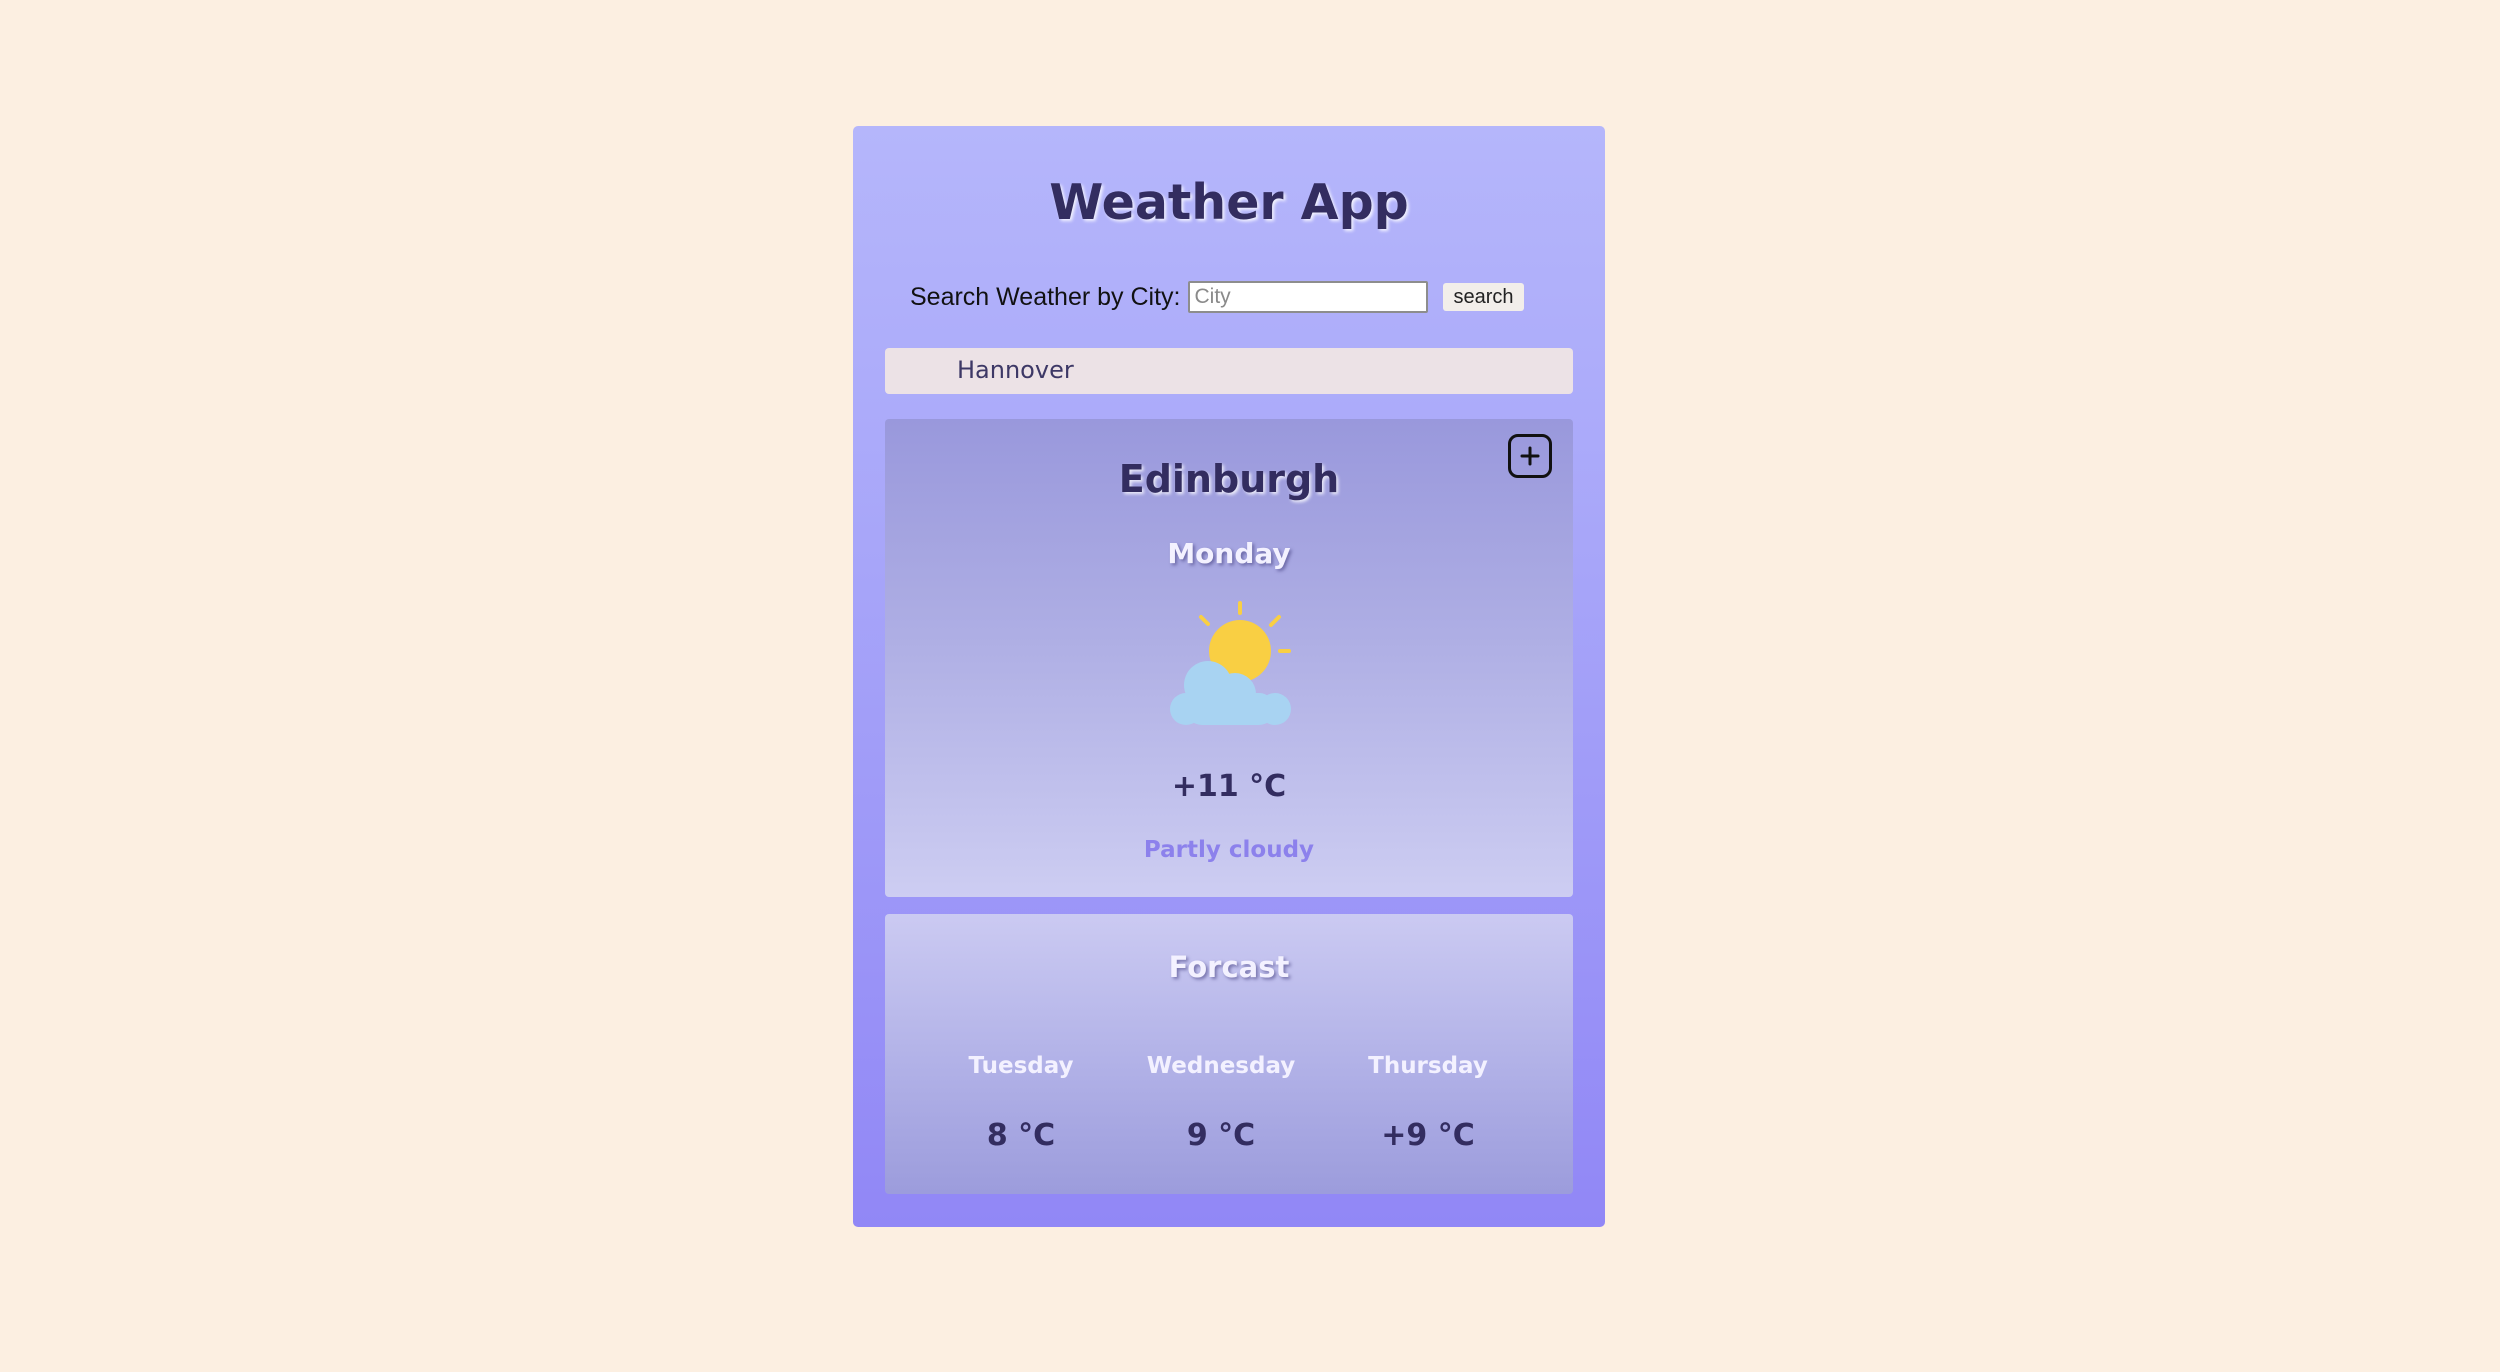 The width and height of the screenshot is (2500, 1372). Describe the element at coordinates (1229, 967) in the screenshot. I see `forecast-title: Forcast` at that location.